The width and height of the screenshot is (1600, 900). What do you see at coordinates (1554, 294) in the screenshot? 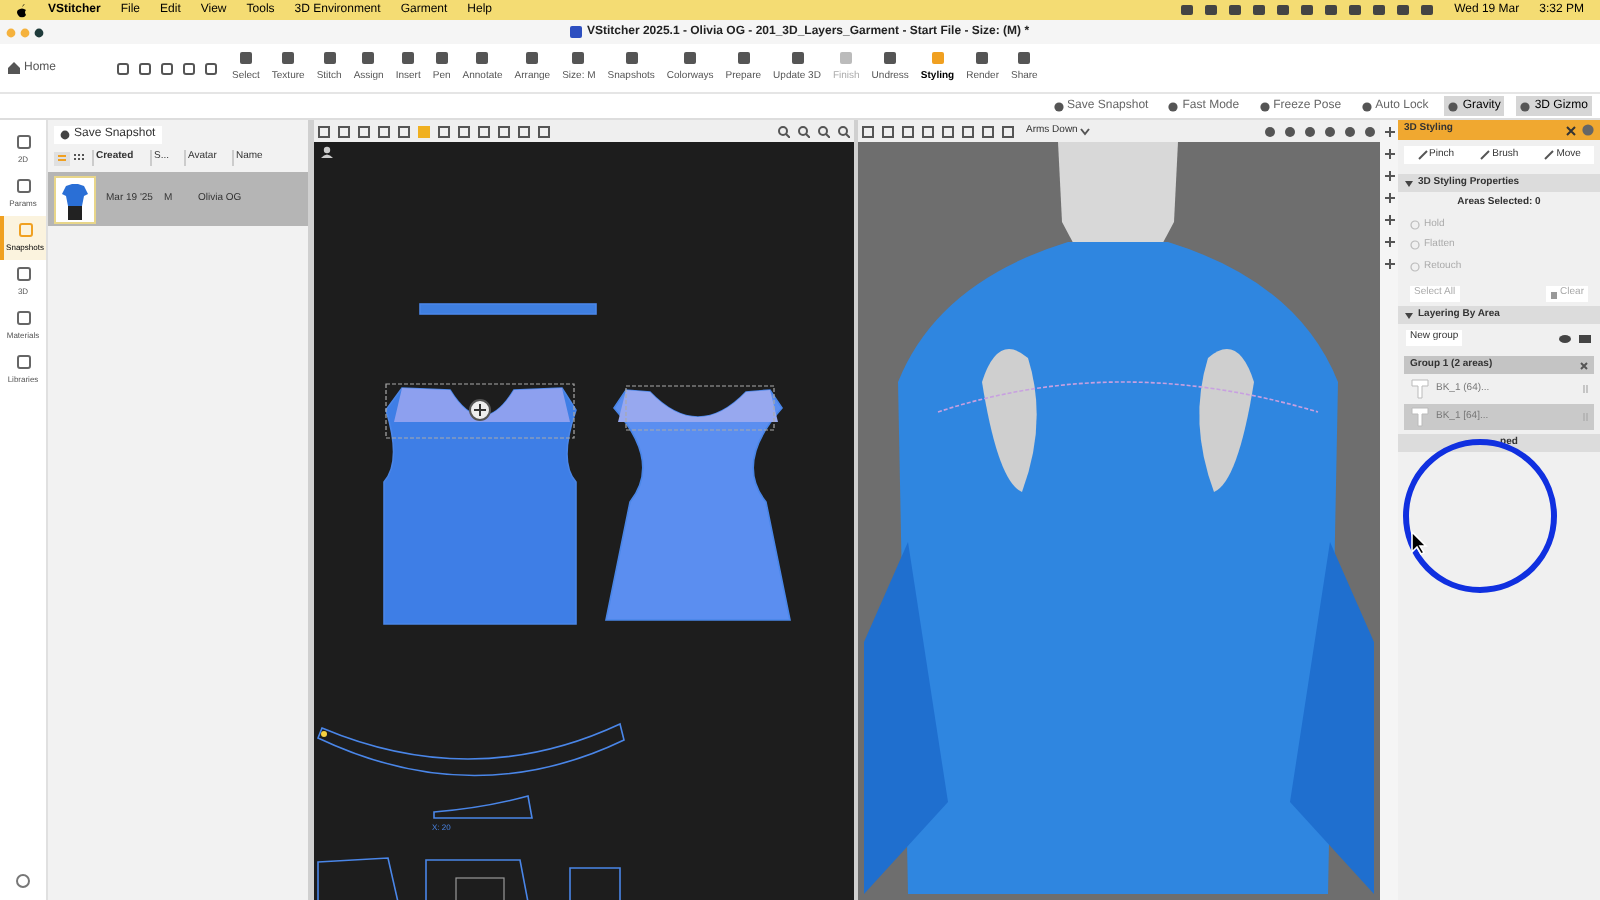
I see `trash-icon` at bounding box center [1554, 294].